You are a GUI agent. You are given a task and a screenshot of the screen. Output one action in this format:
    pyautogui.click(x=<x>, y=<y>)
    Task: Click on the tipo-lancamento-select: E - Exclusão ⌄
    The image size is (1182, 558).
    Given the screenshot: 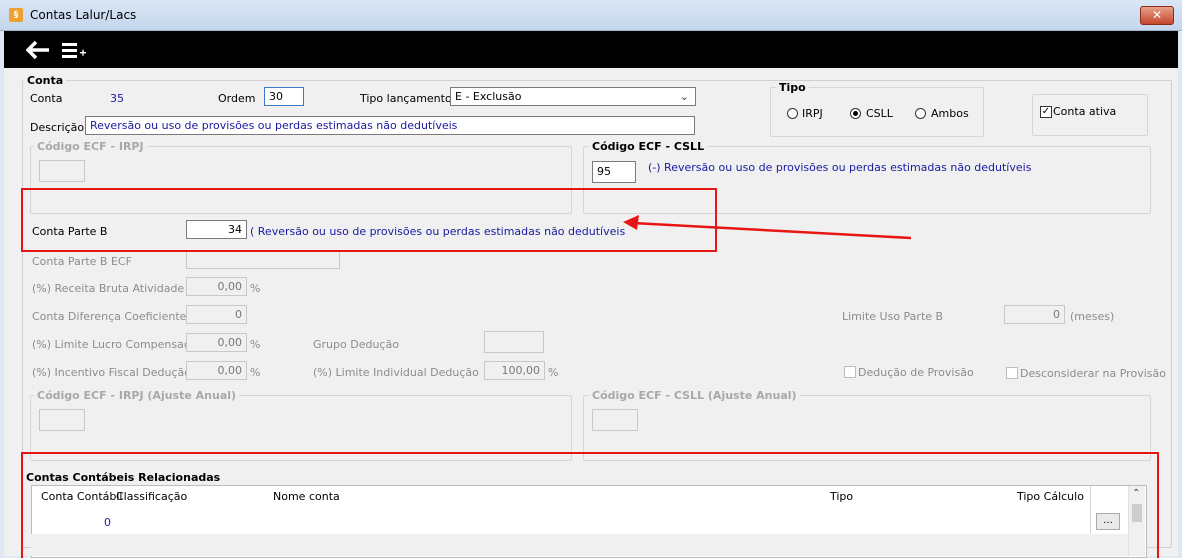 What is the action you would take?
    pyautogui.click(x=573, y=96)
    